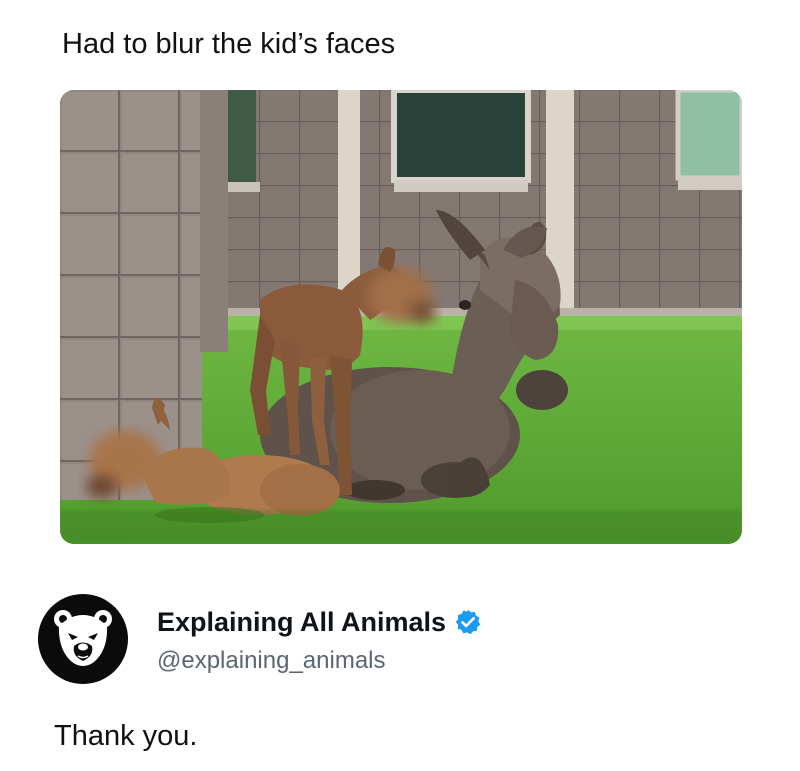 The image size is (800, 771). I want to click on account-display-name: Explaining All Animals, so click(319, 622).